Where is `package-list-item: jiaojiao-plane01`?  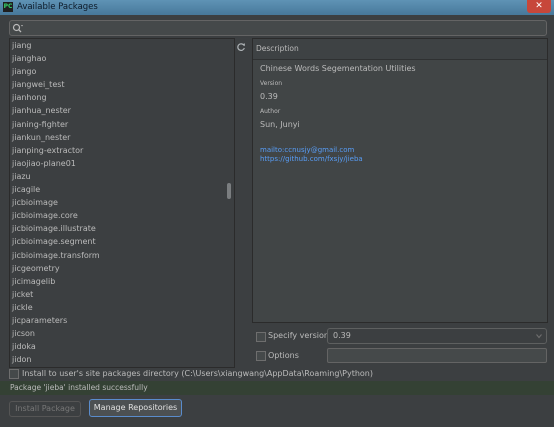 package-list-item: jiaojiao-plane01 is located at coordinates (122, 163).